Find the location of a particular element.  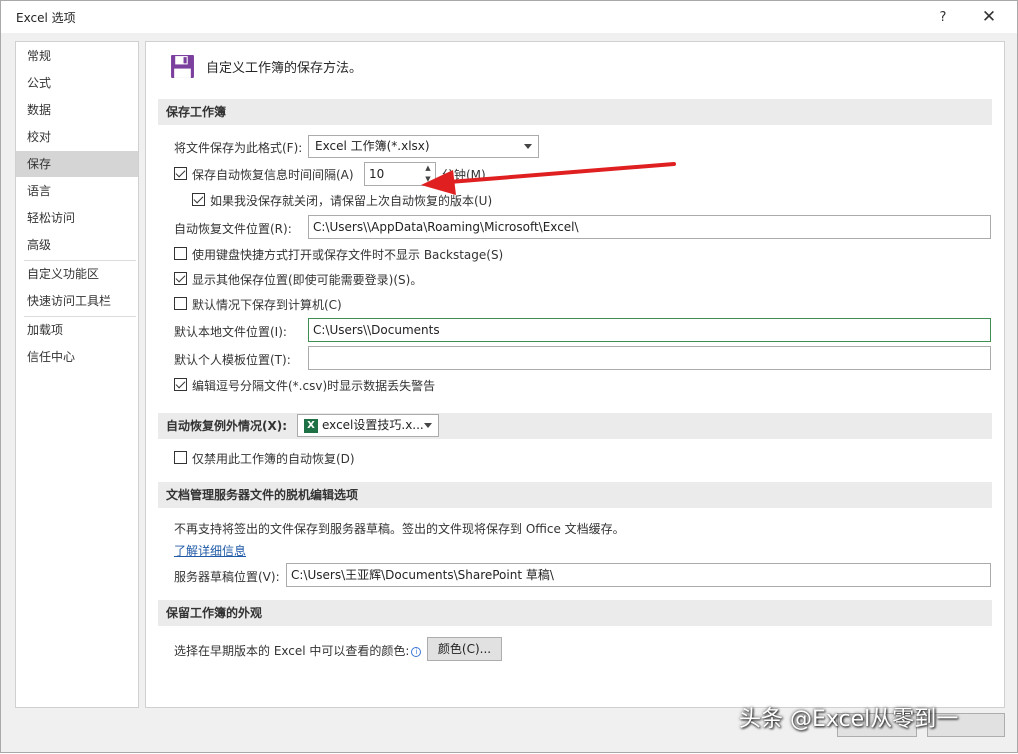

save-icon is located at coordinates (182, 66).